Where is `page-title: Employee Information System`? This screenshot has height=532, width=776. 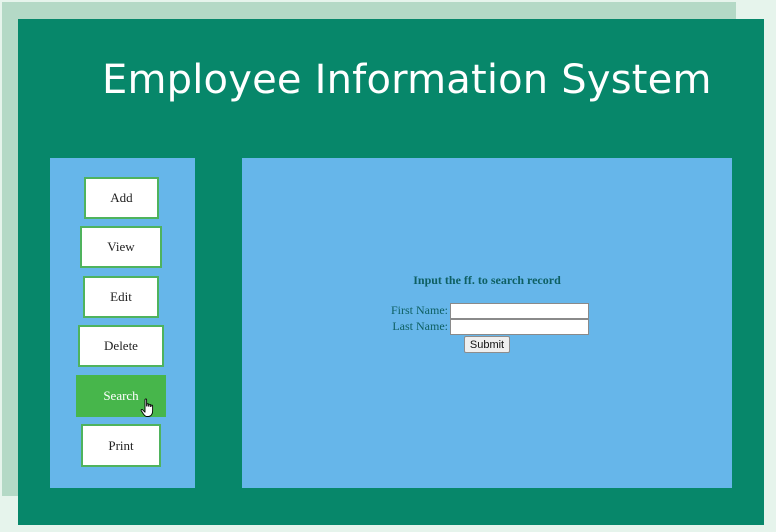 page-title: Employee Information System is located at coordinates (407, 80).